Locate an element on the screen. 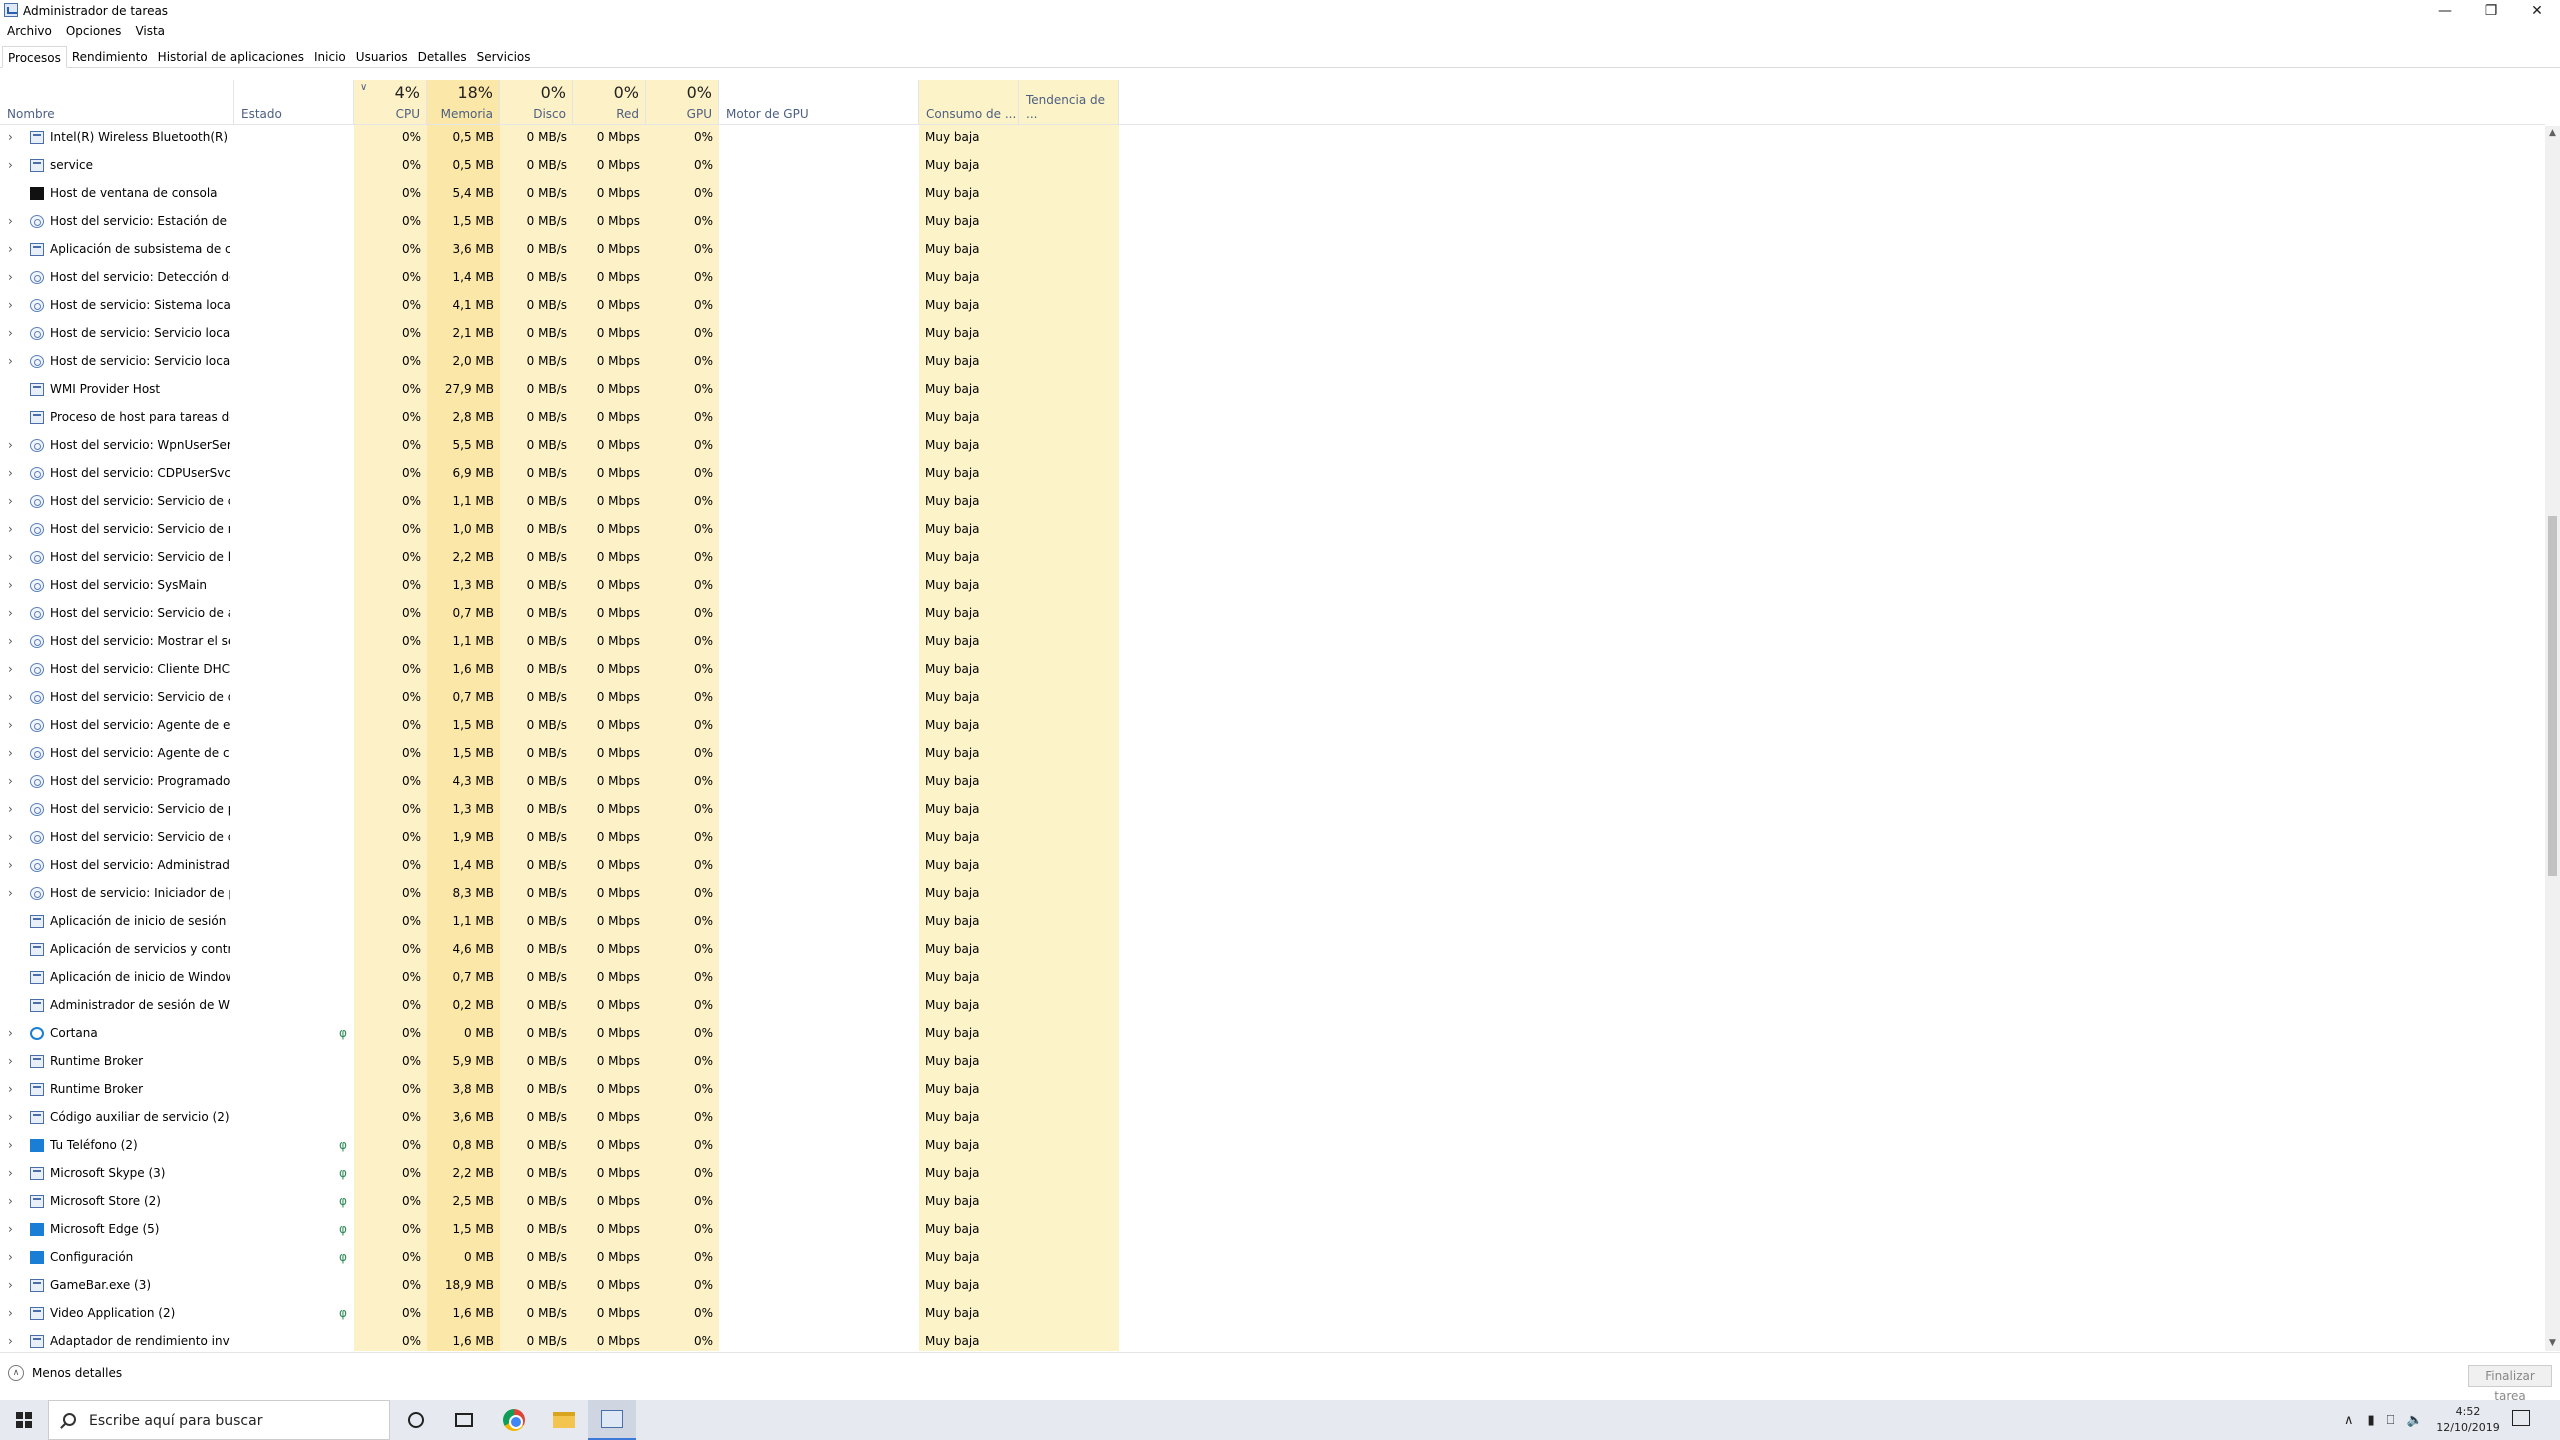 Image resolution: width=2560 pixels, height=1440 pixels. volume-icon: 🔈 is located at coordinates (2414, 1420).